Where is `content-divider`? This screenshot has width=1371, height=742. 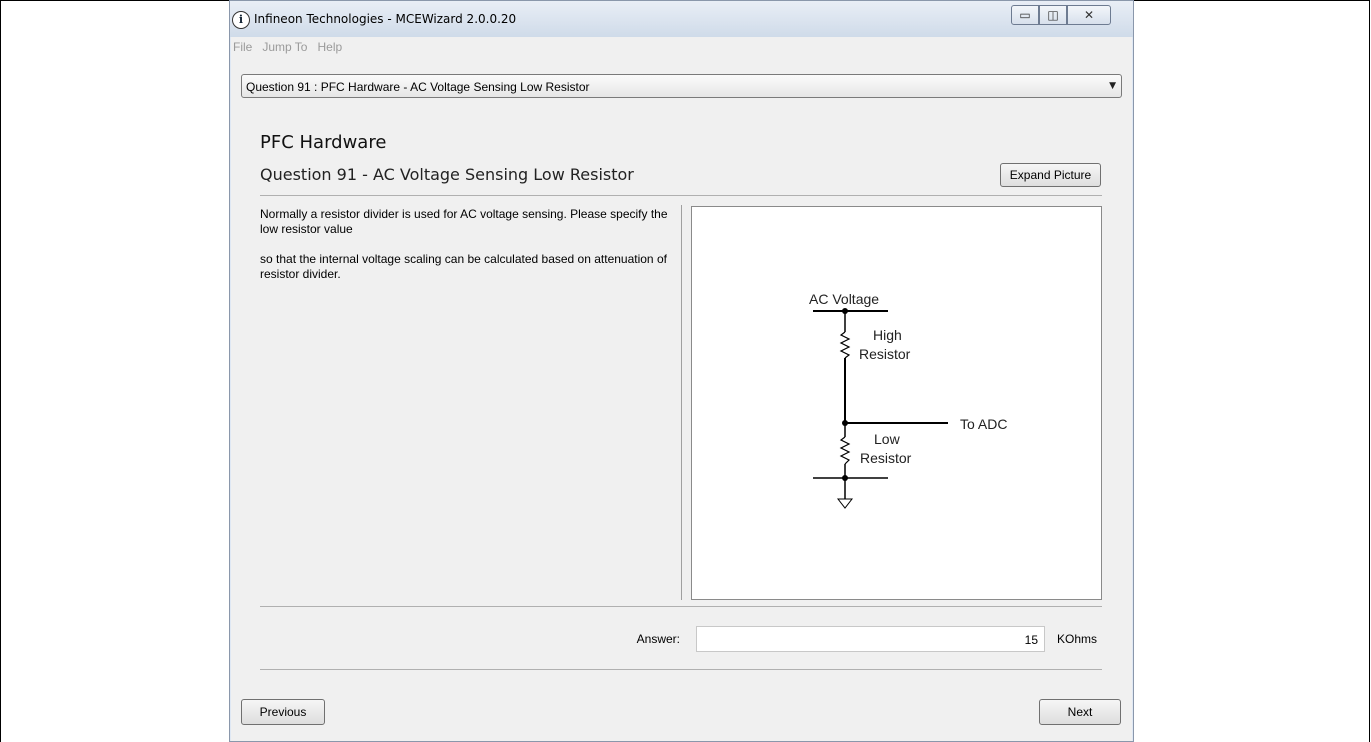 content-divider is located at coordinates (681, 402).